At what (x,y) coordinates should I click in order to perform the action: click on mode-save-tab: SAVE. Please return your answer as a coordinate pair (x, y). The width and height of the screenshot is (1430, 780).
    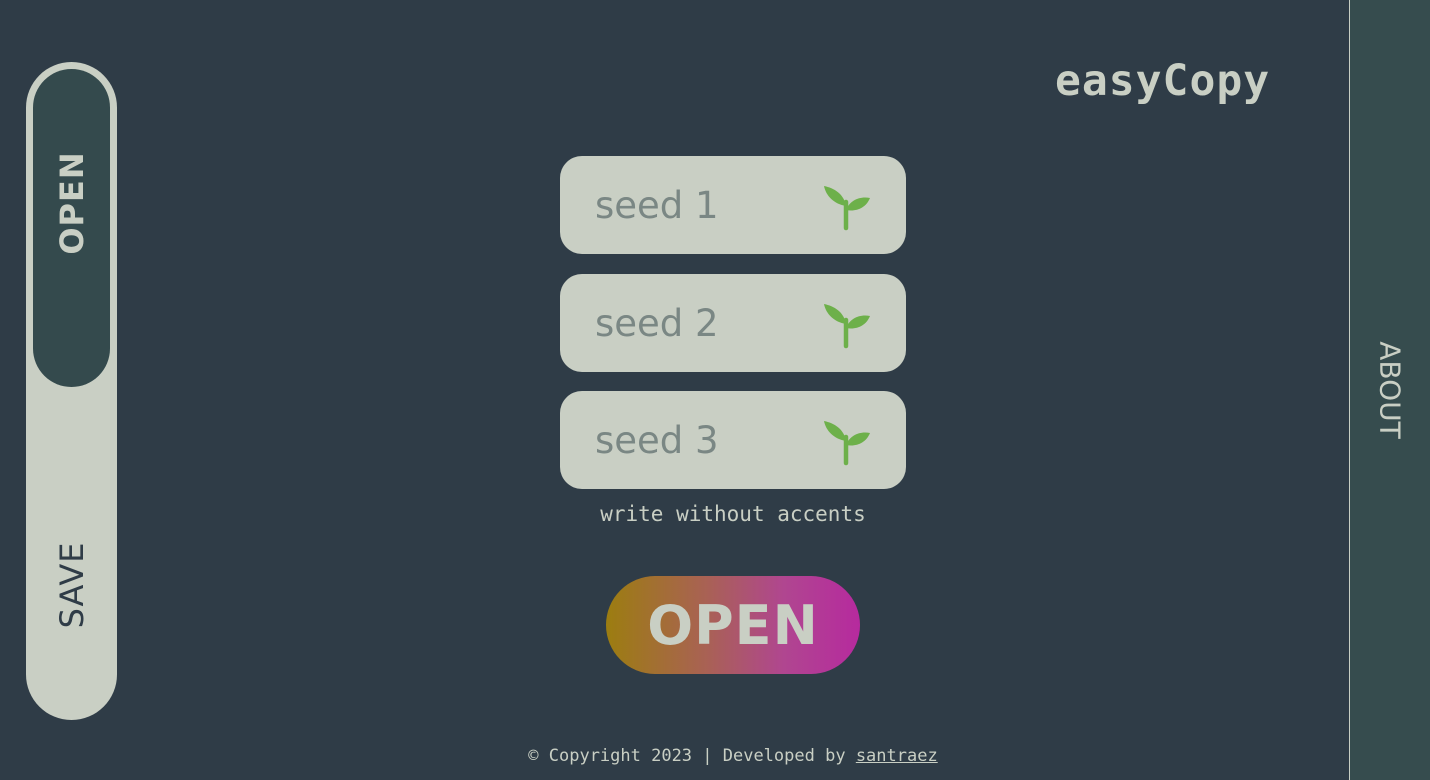
    Looking at the image, I should click on (71, 552).